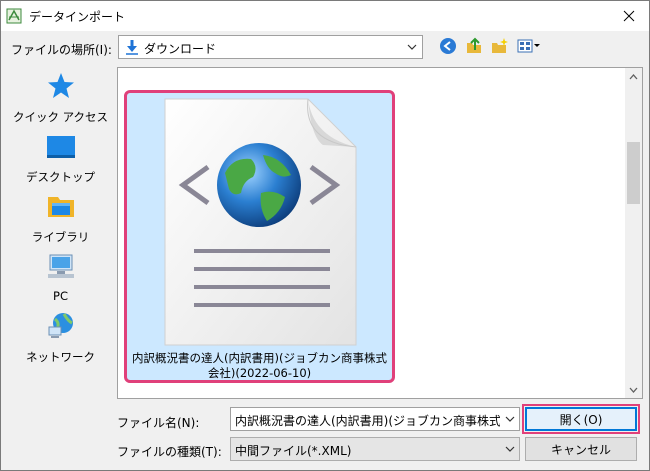 This screenshot has width=650, height=471. What do you see at coordinates (61, 86) in the screenshot?
I see `star-icon` at bounding box center [61, 86].